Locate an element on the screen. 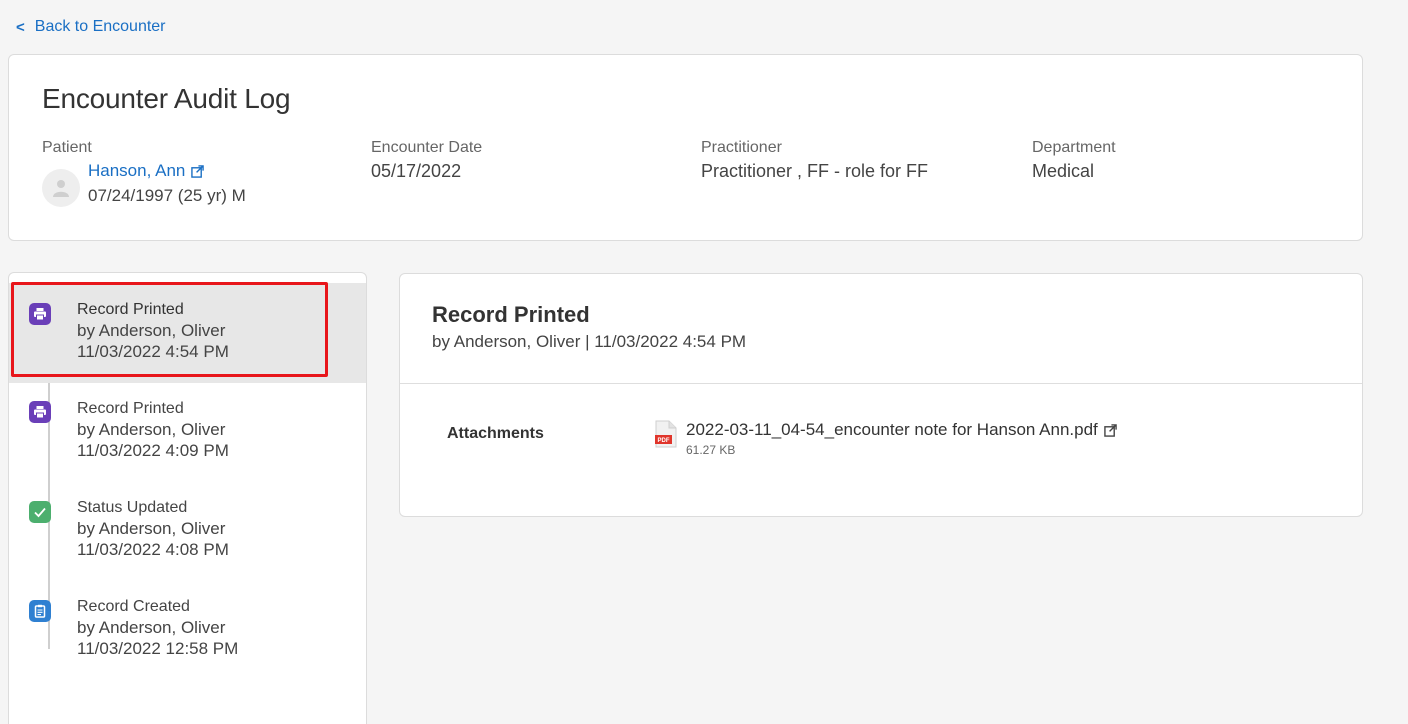 The width and height of the screenshot is (1408, 724). patient-label: Patient is located at coordinates (67, 147).